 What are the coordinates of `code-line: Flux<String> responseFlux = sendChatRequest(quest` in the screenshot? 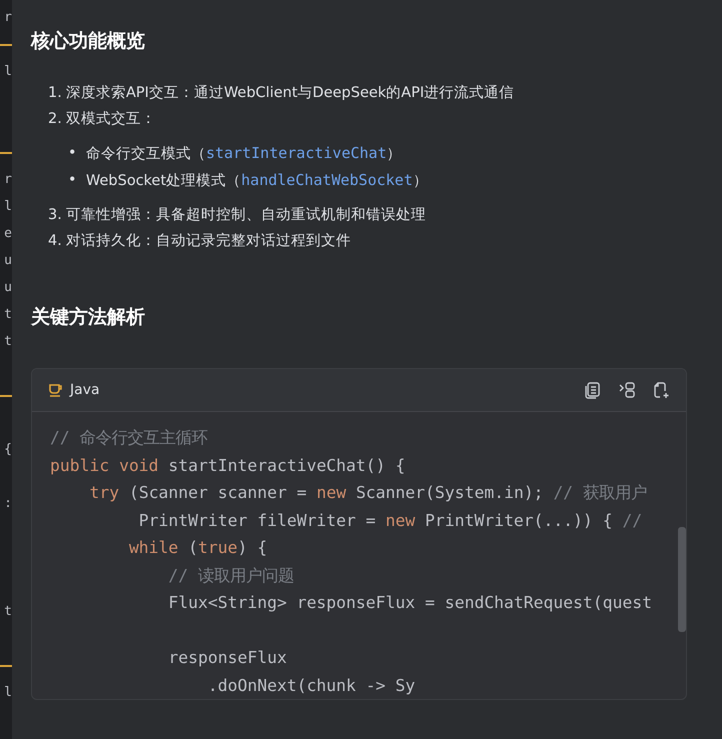 It's located at (409, 602).